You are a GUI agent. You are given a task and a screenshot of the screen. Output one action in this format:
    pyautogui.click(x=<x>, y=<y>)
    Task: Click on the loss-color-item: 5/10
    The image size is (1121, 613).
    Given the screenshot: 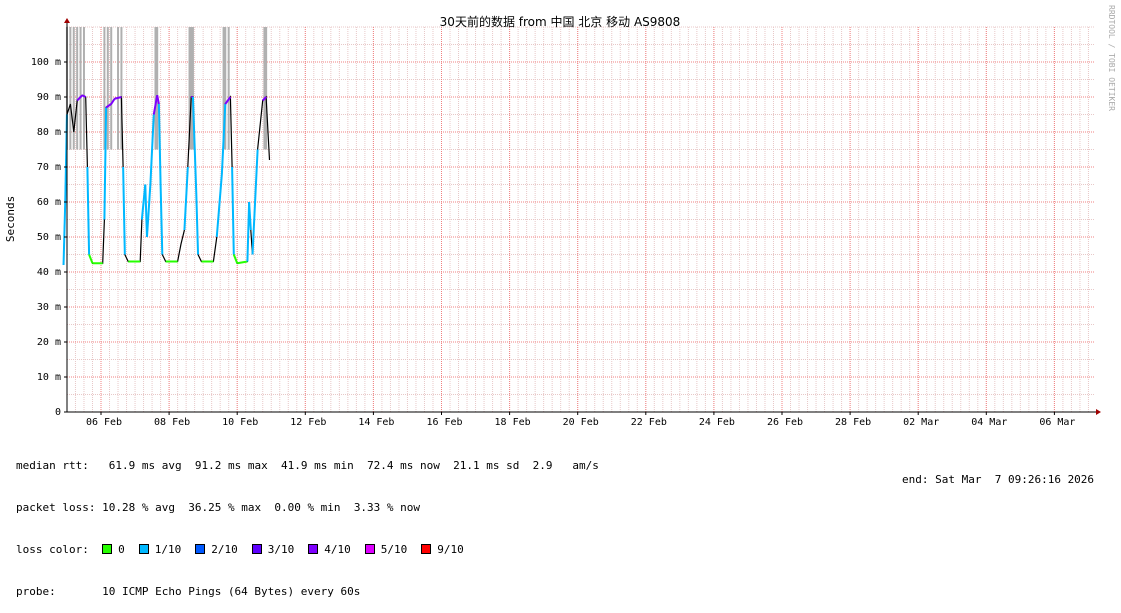 What is the action you would take?
    pyautogui.click(x=386, y=549)
    